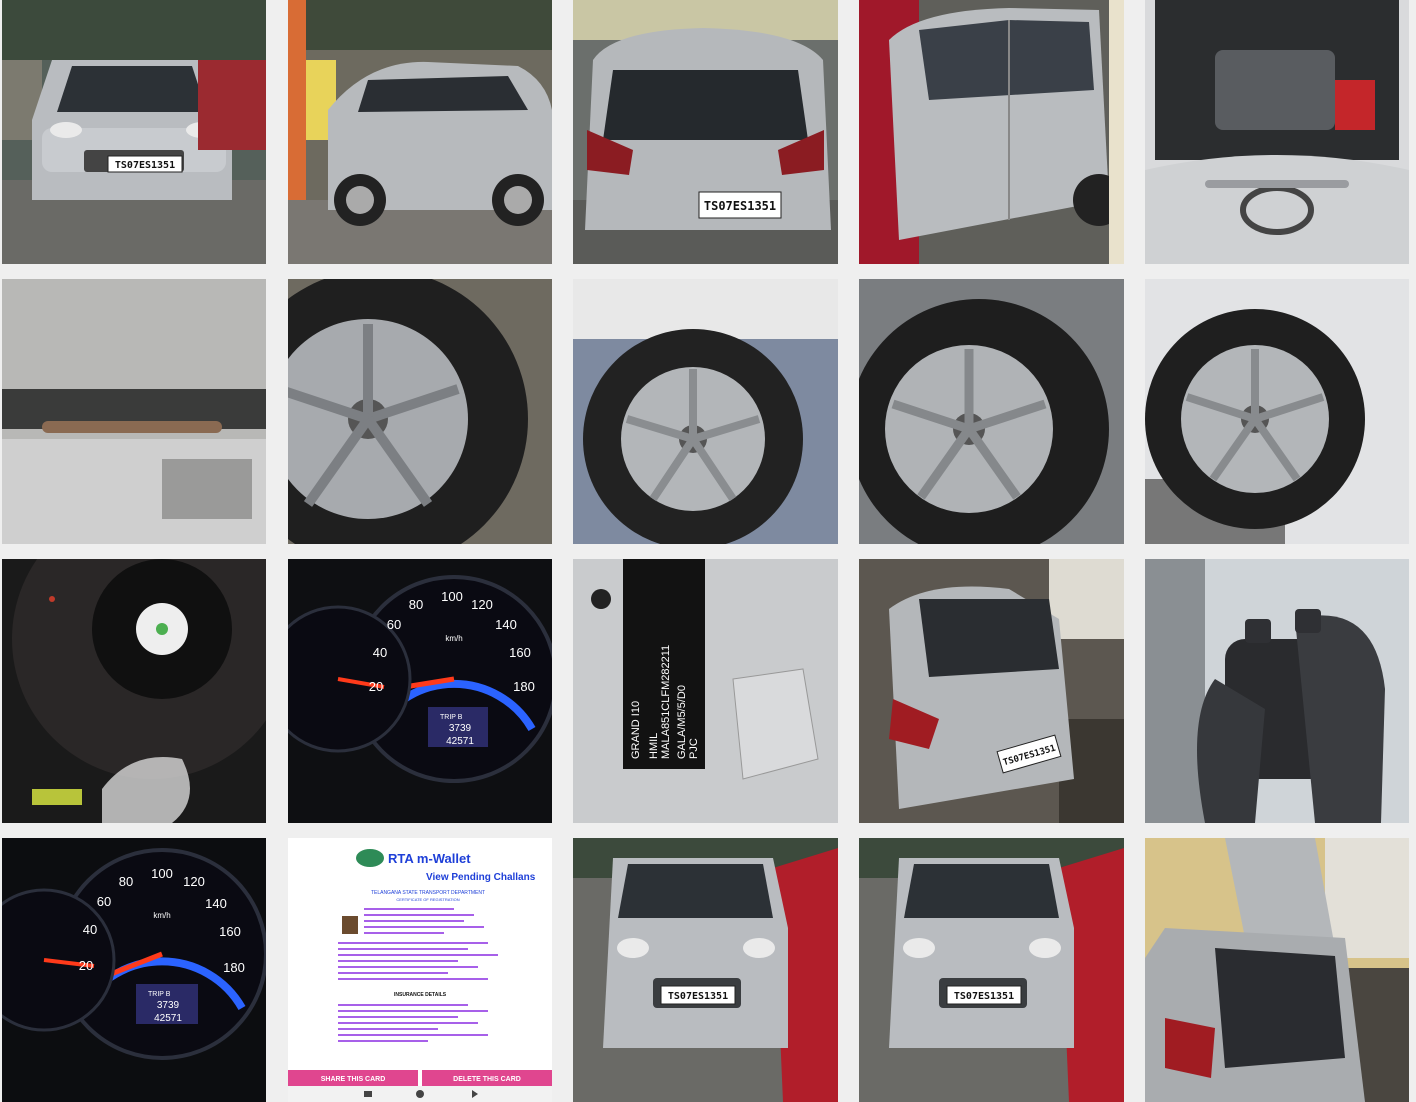  I want to click on photo-rear-three-quarter: TS07ES1351, so click(991, 691).